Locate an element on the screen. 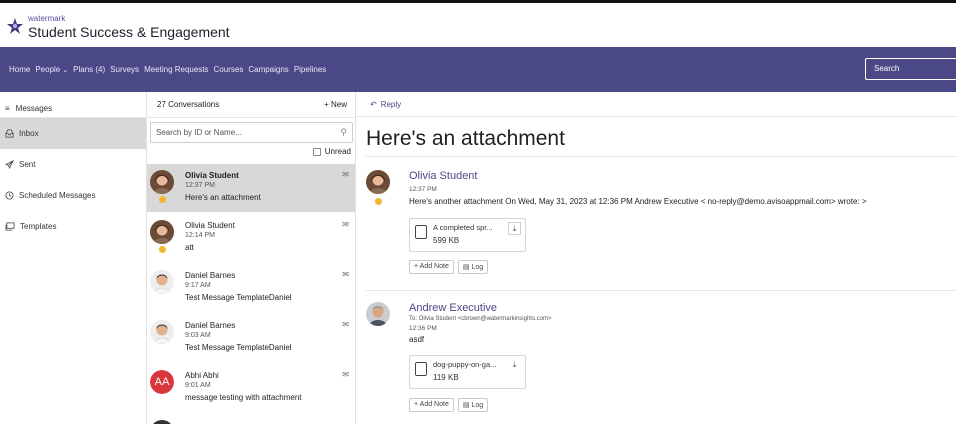  avatar-initials: AA is located at coordinates (162, 382).